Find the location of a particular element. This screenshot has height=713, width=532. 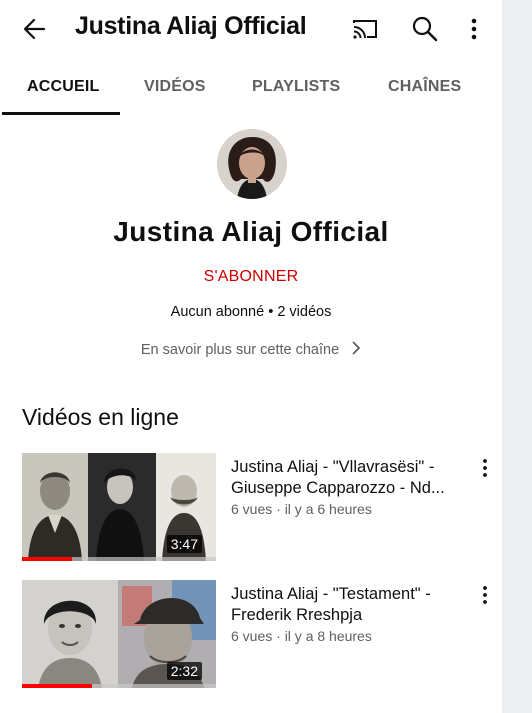

search-icon is located at coordinates (425, 29).